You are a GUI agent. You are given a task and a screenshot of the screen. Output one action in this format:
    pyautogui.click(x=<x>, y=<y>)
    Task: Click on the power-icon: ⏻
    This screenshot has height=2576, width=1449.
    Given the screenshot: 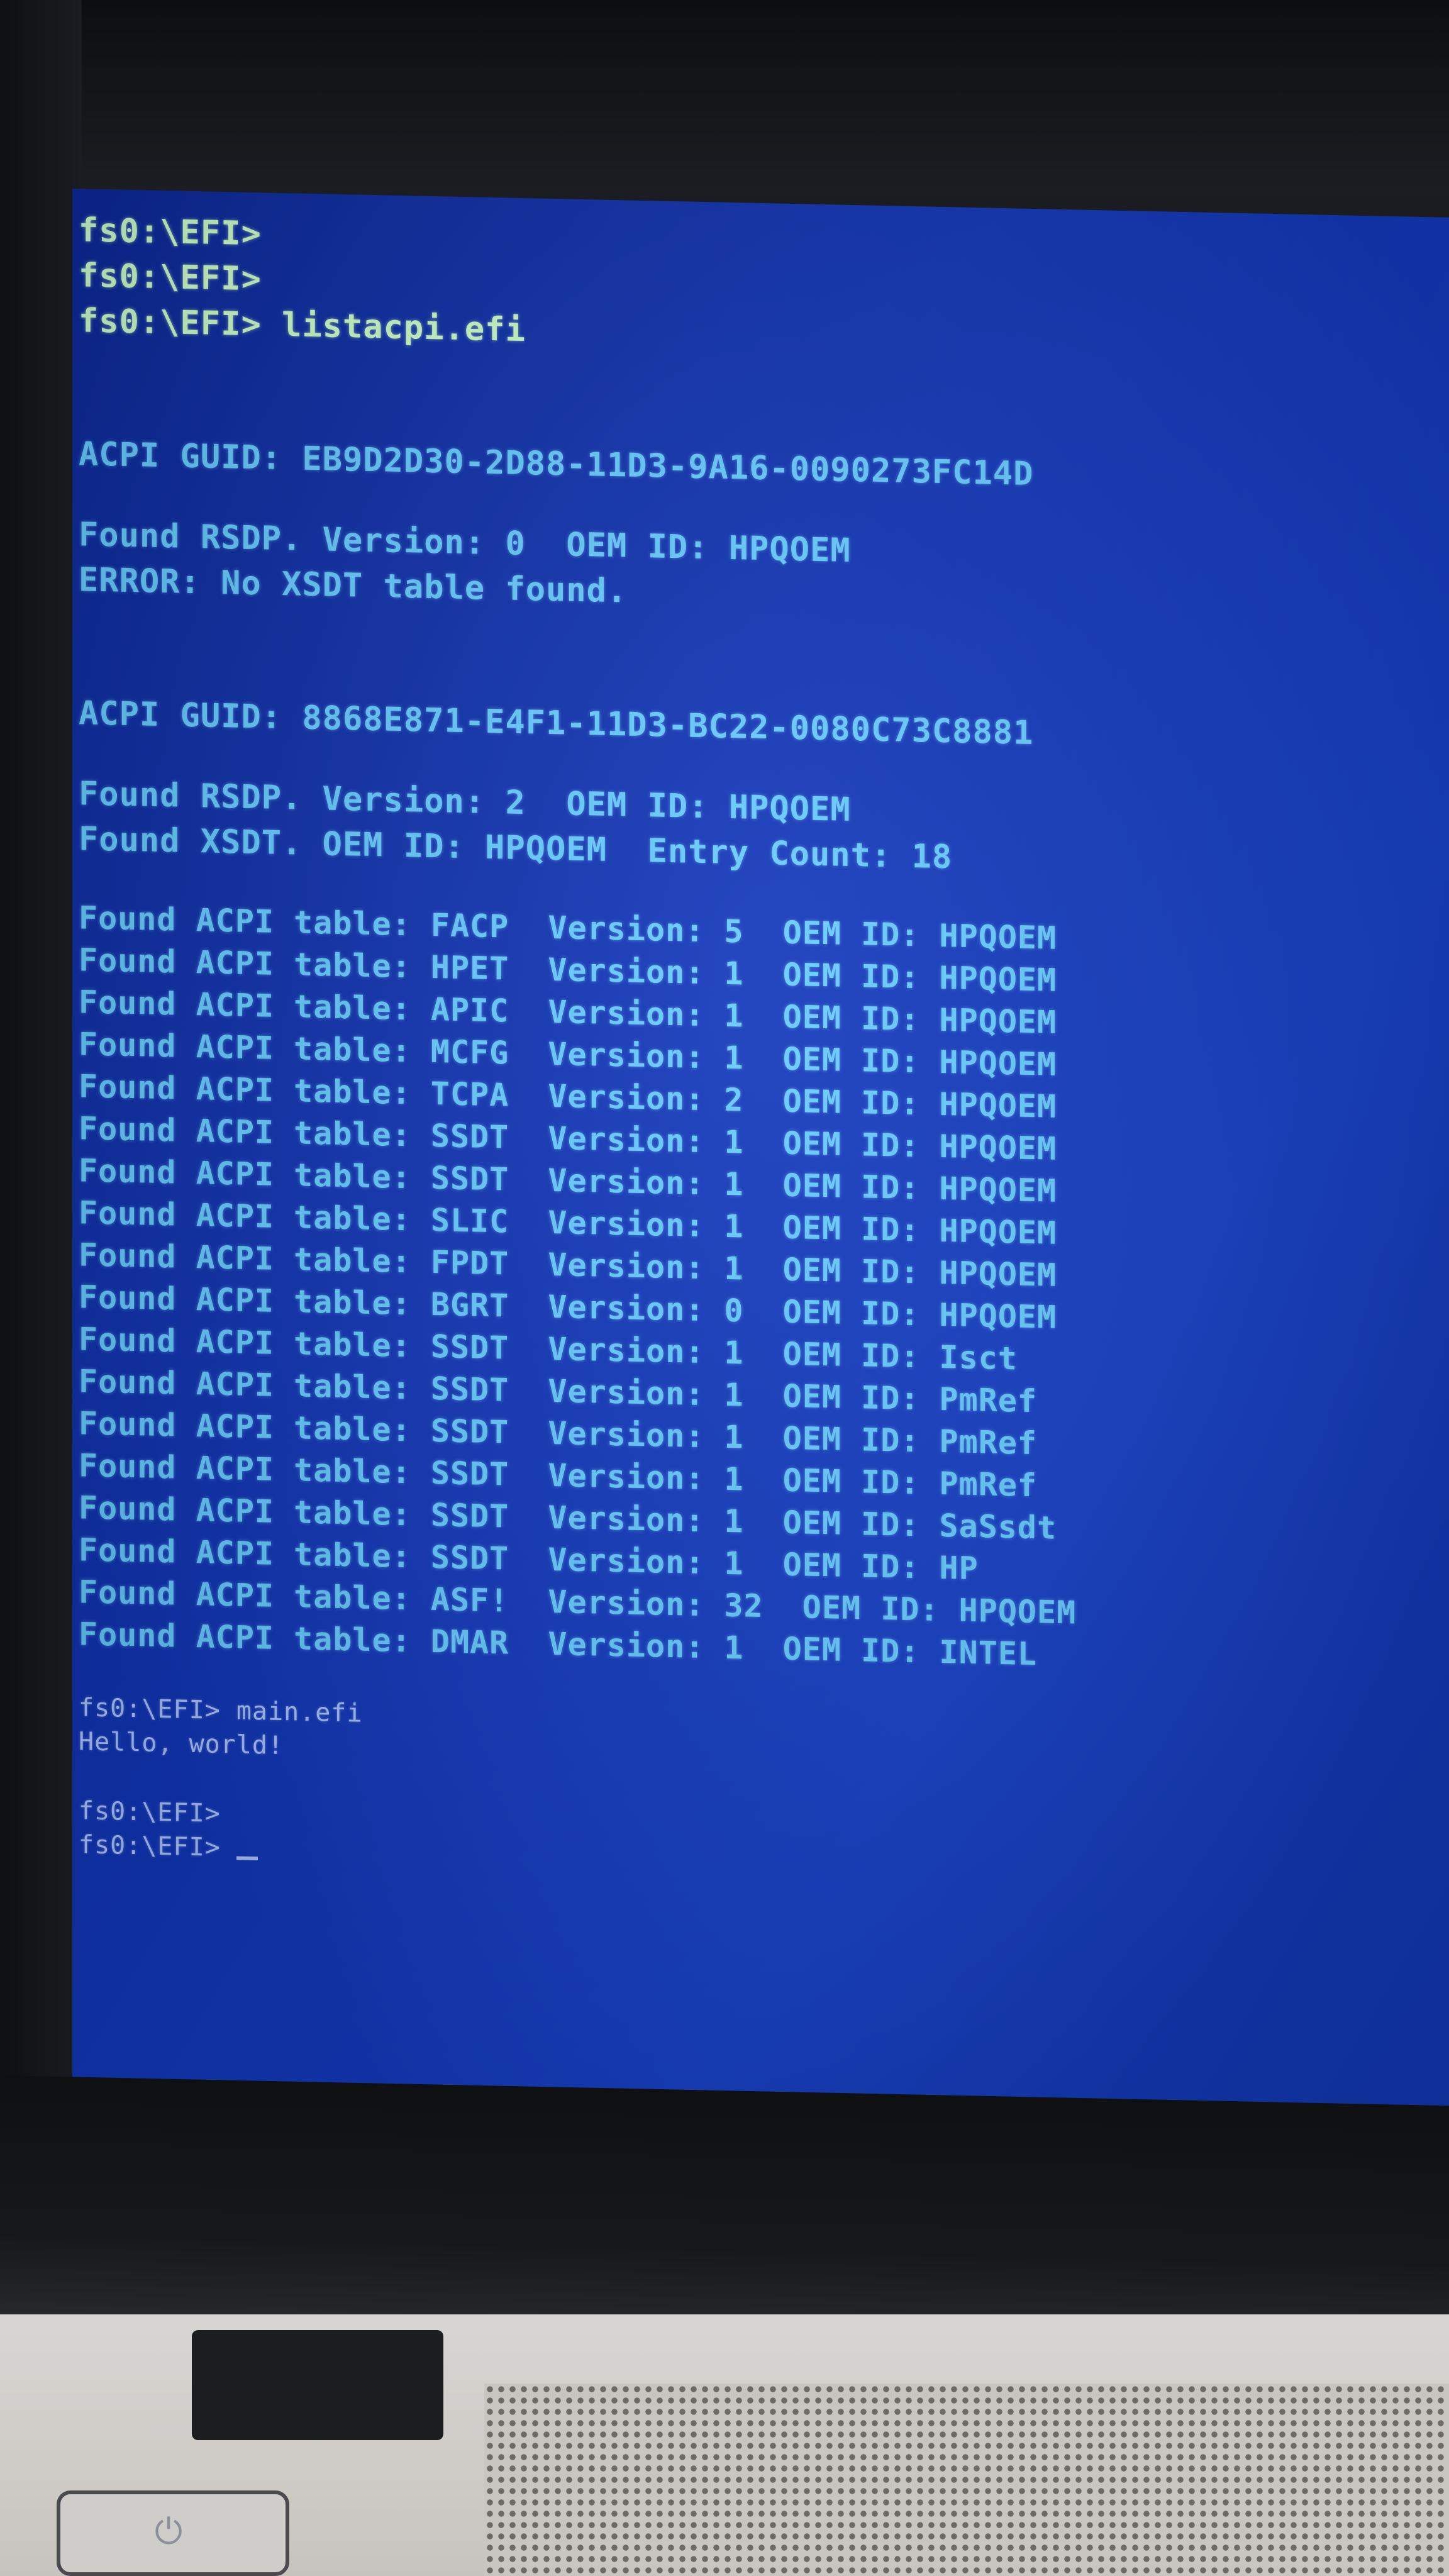 What is the action you would take?
    pyautogui.click(x=168, y=2531)
    